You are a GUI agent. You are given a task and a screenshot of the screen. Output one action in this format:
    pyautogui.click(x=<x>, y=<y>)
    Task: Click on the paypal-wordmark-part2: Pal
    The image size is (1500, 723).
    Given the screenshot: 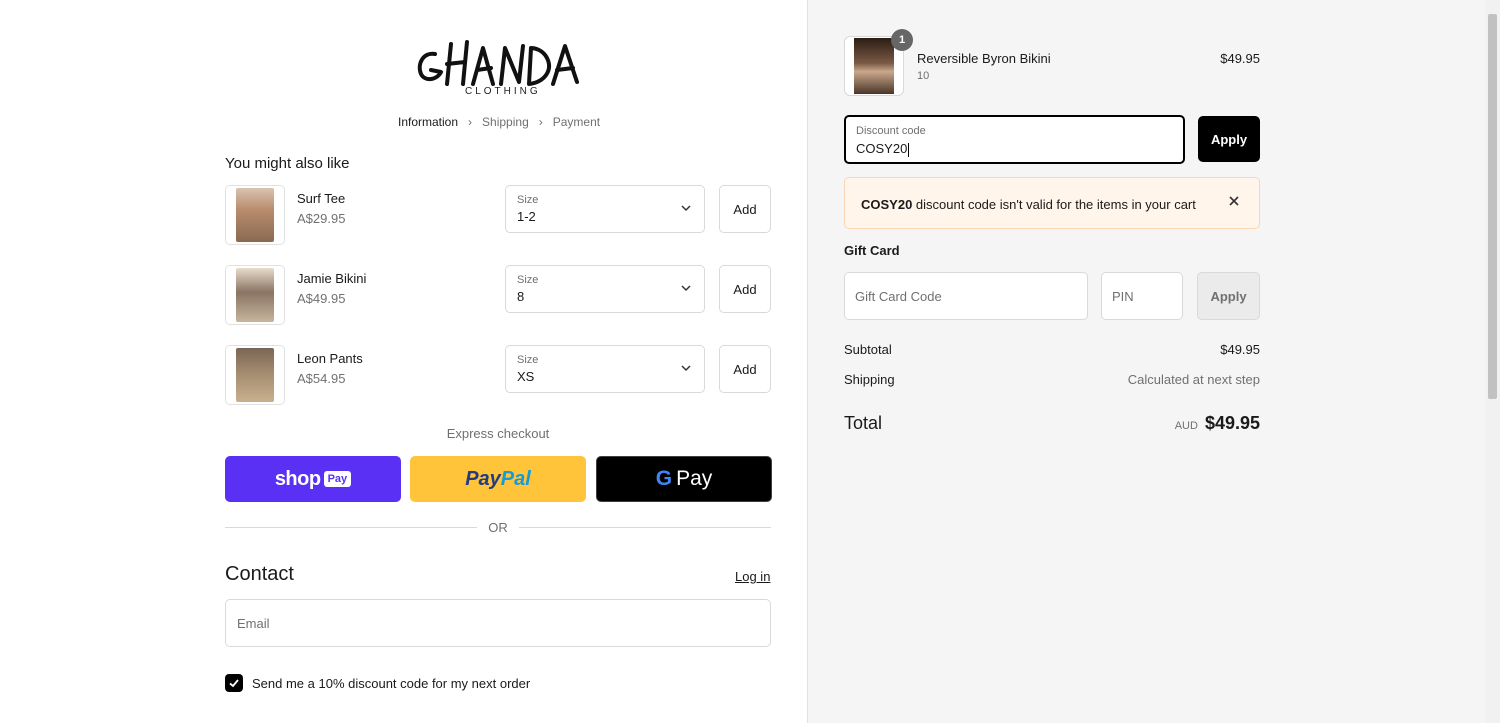 What is the action you would take?
    pyautogui.click(x=515, y=478)
    